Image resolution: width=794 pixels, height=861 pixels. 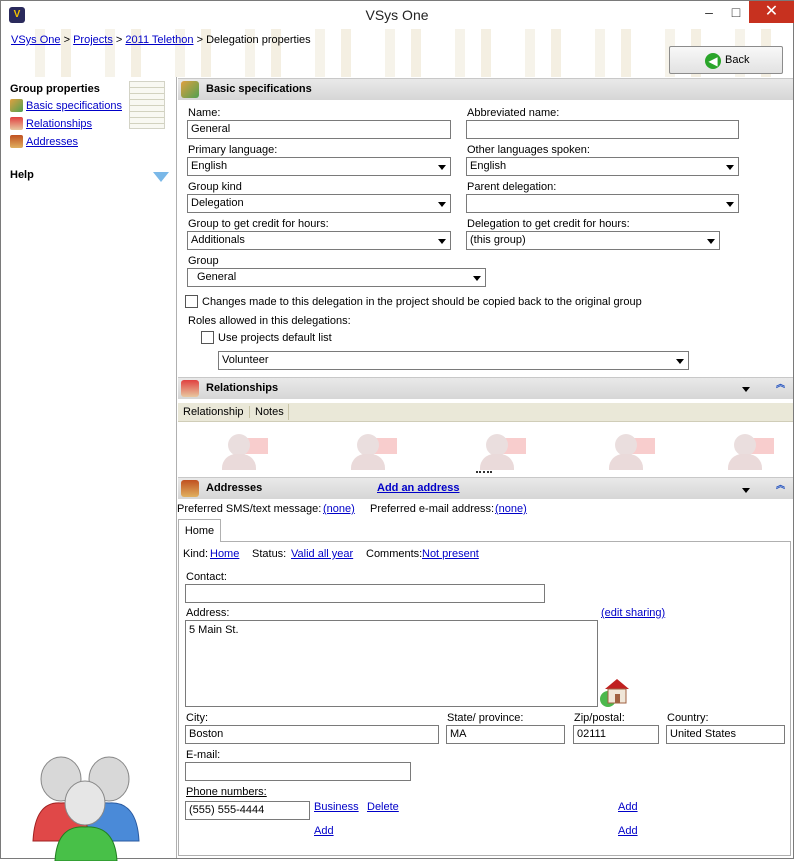 I want to click on relationship-icon, so click(x=16, y=123).